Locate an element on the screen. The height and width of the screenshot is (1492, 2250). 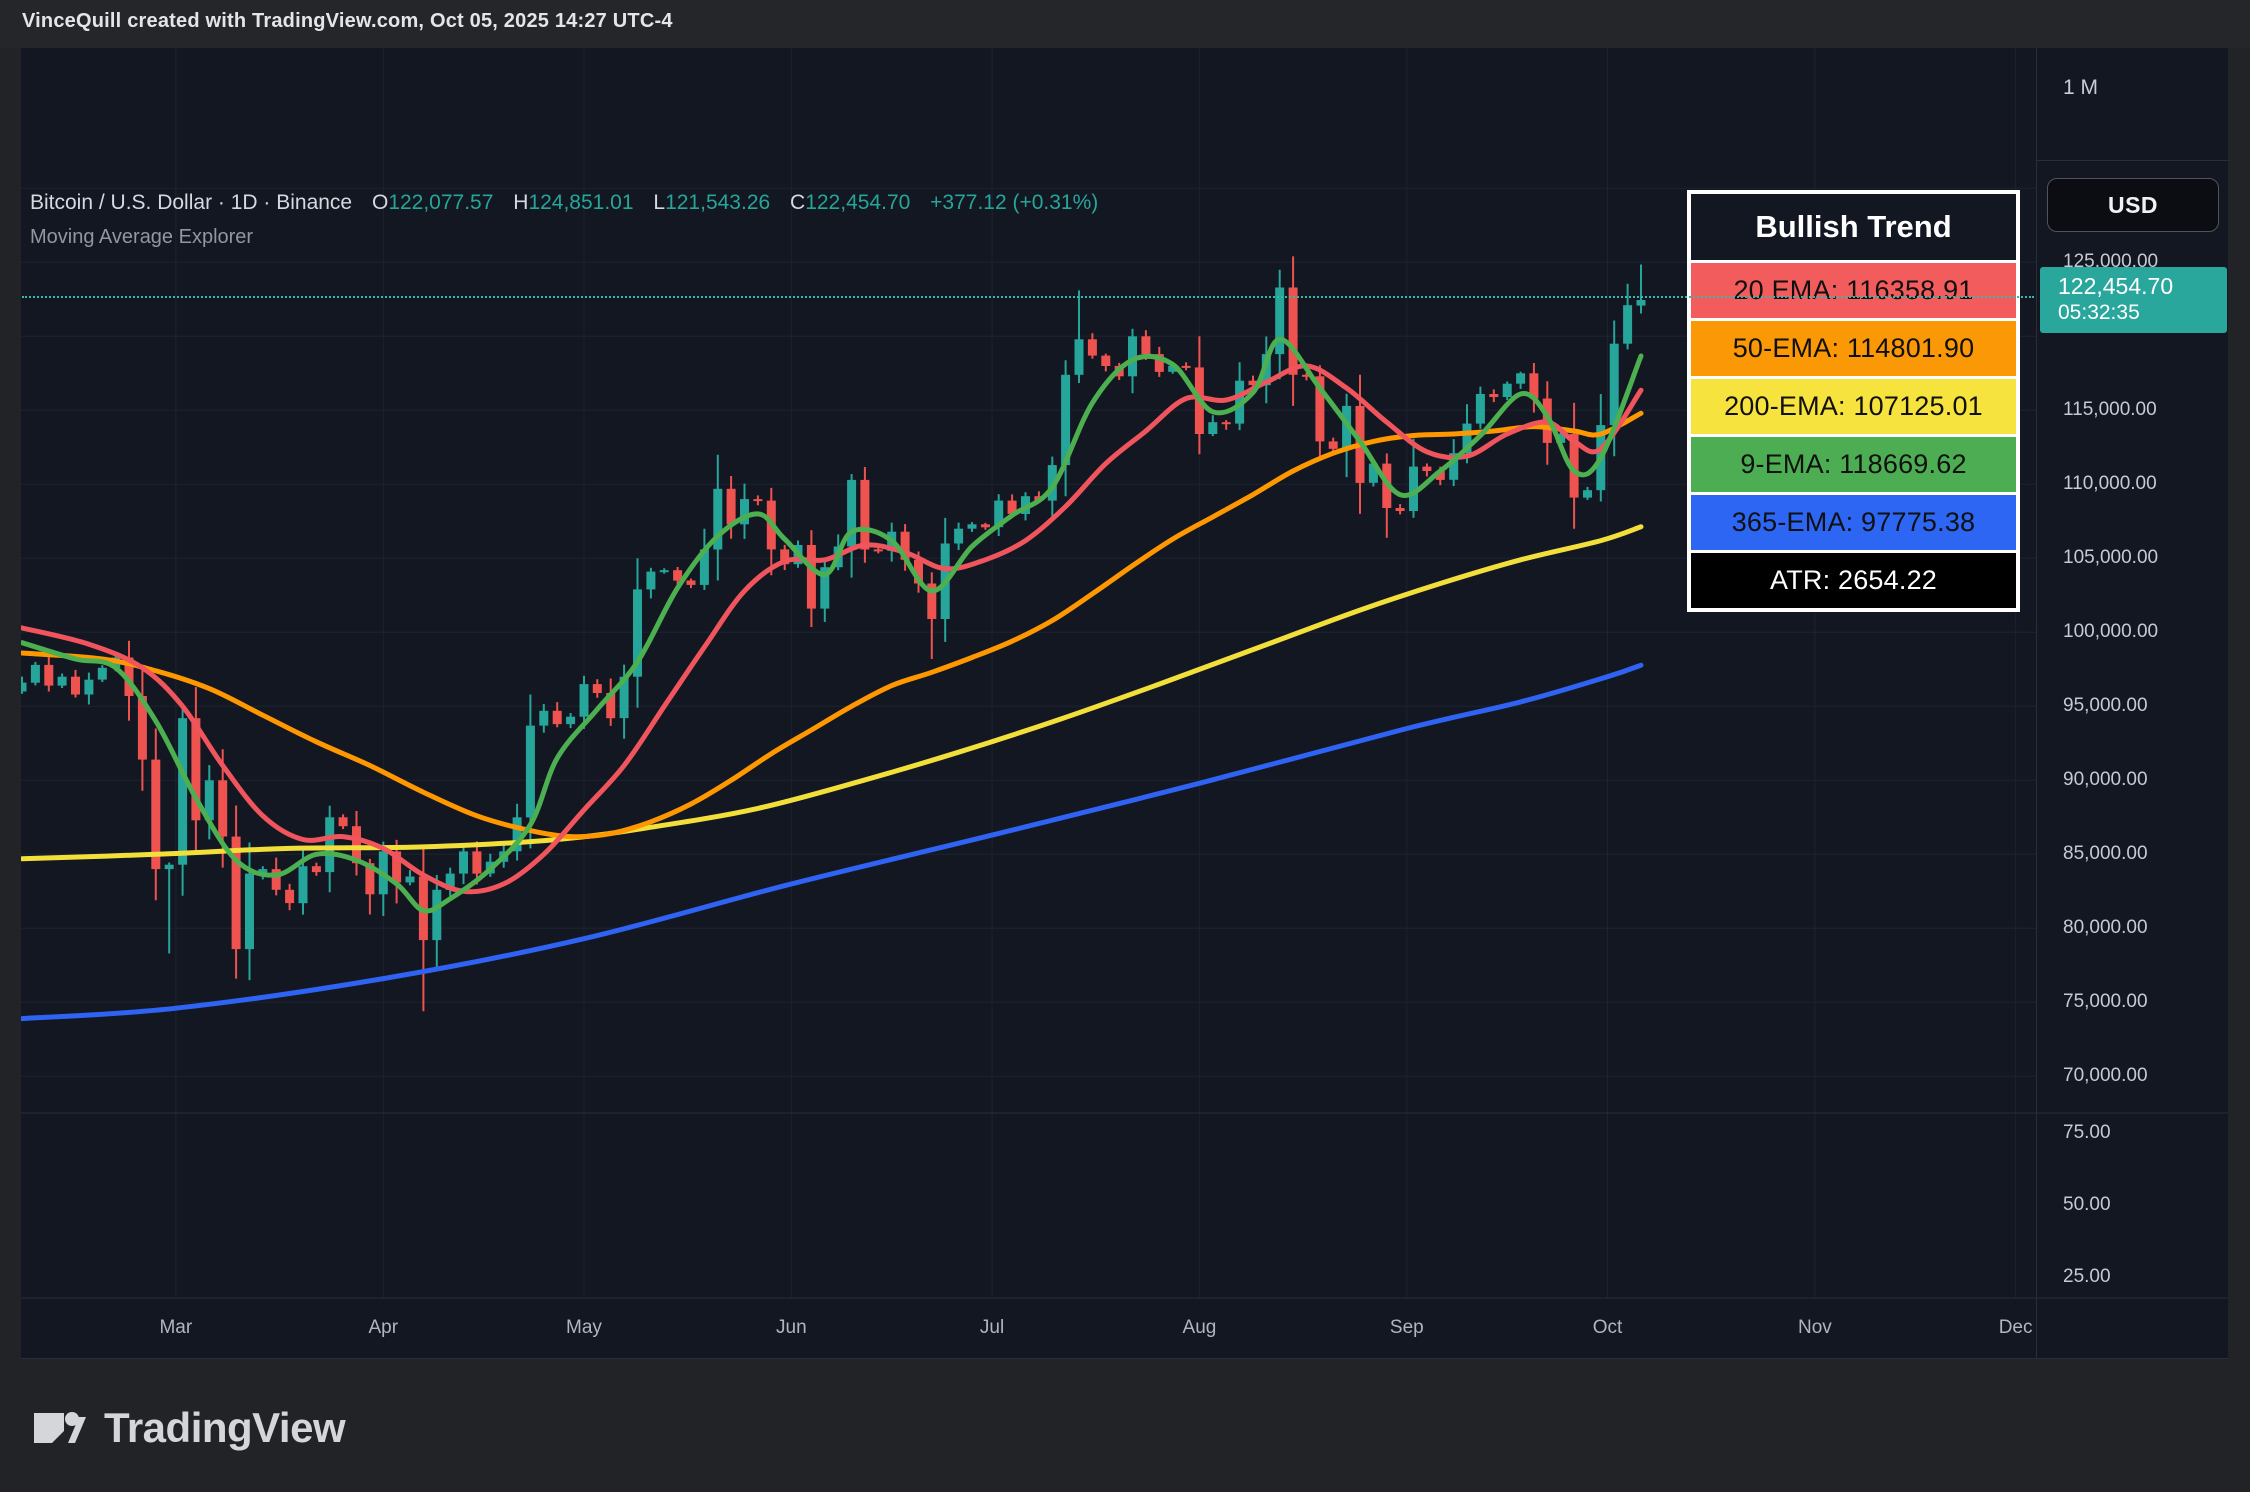
open-label: O is located at coordinates (380, 202).